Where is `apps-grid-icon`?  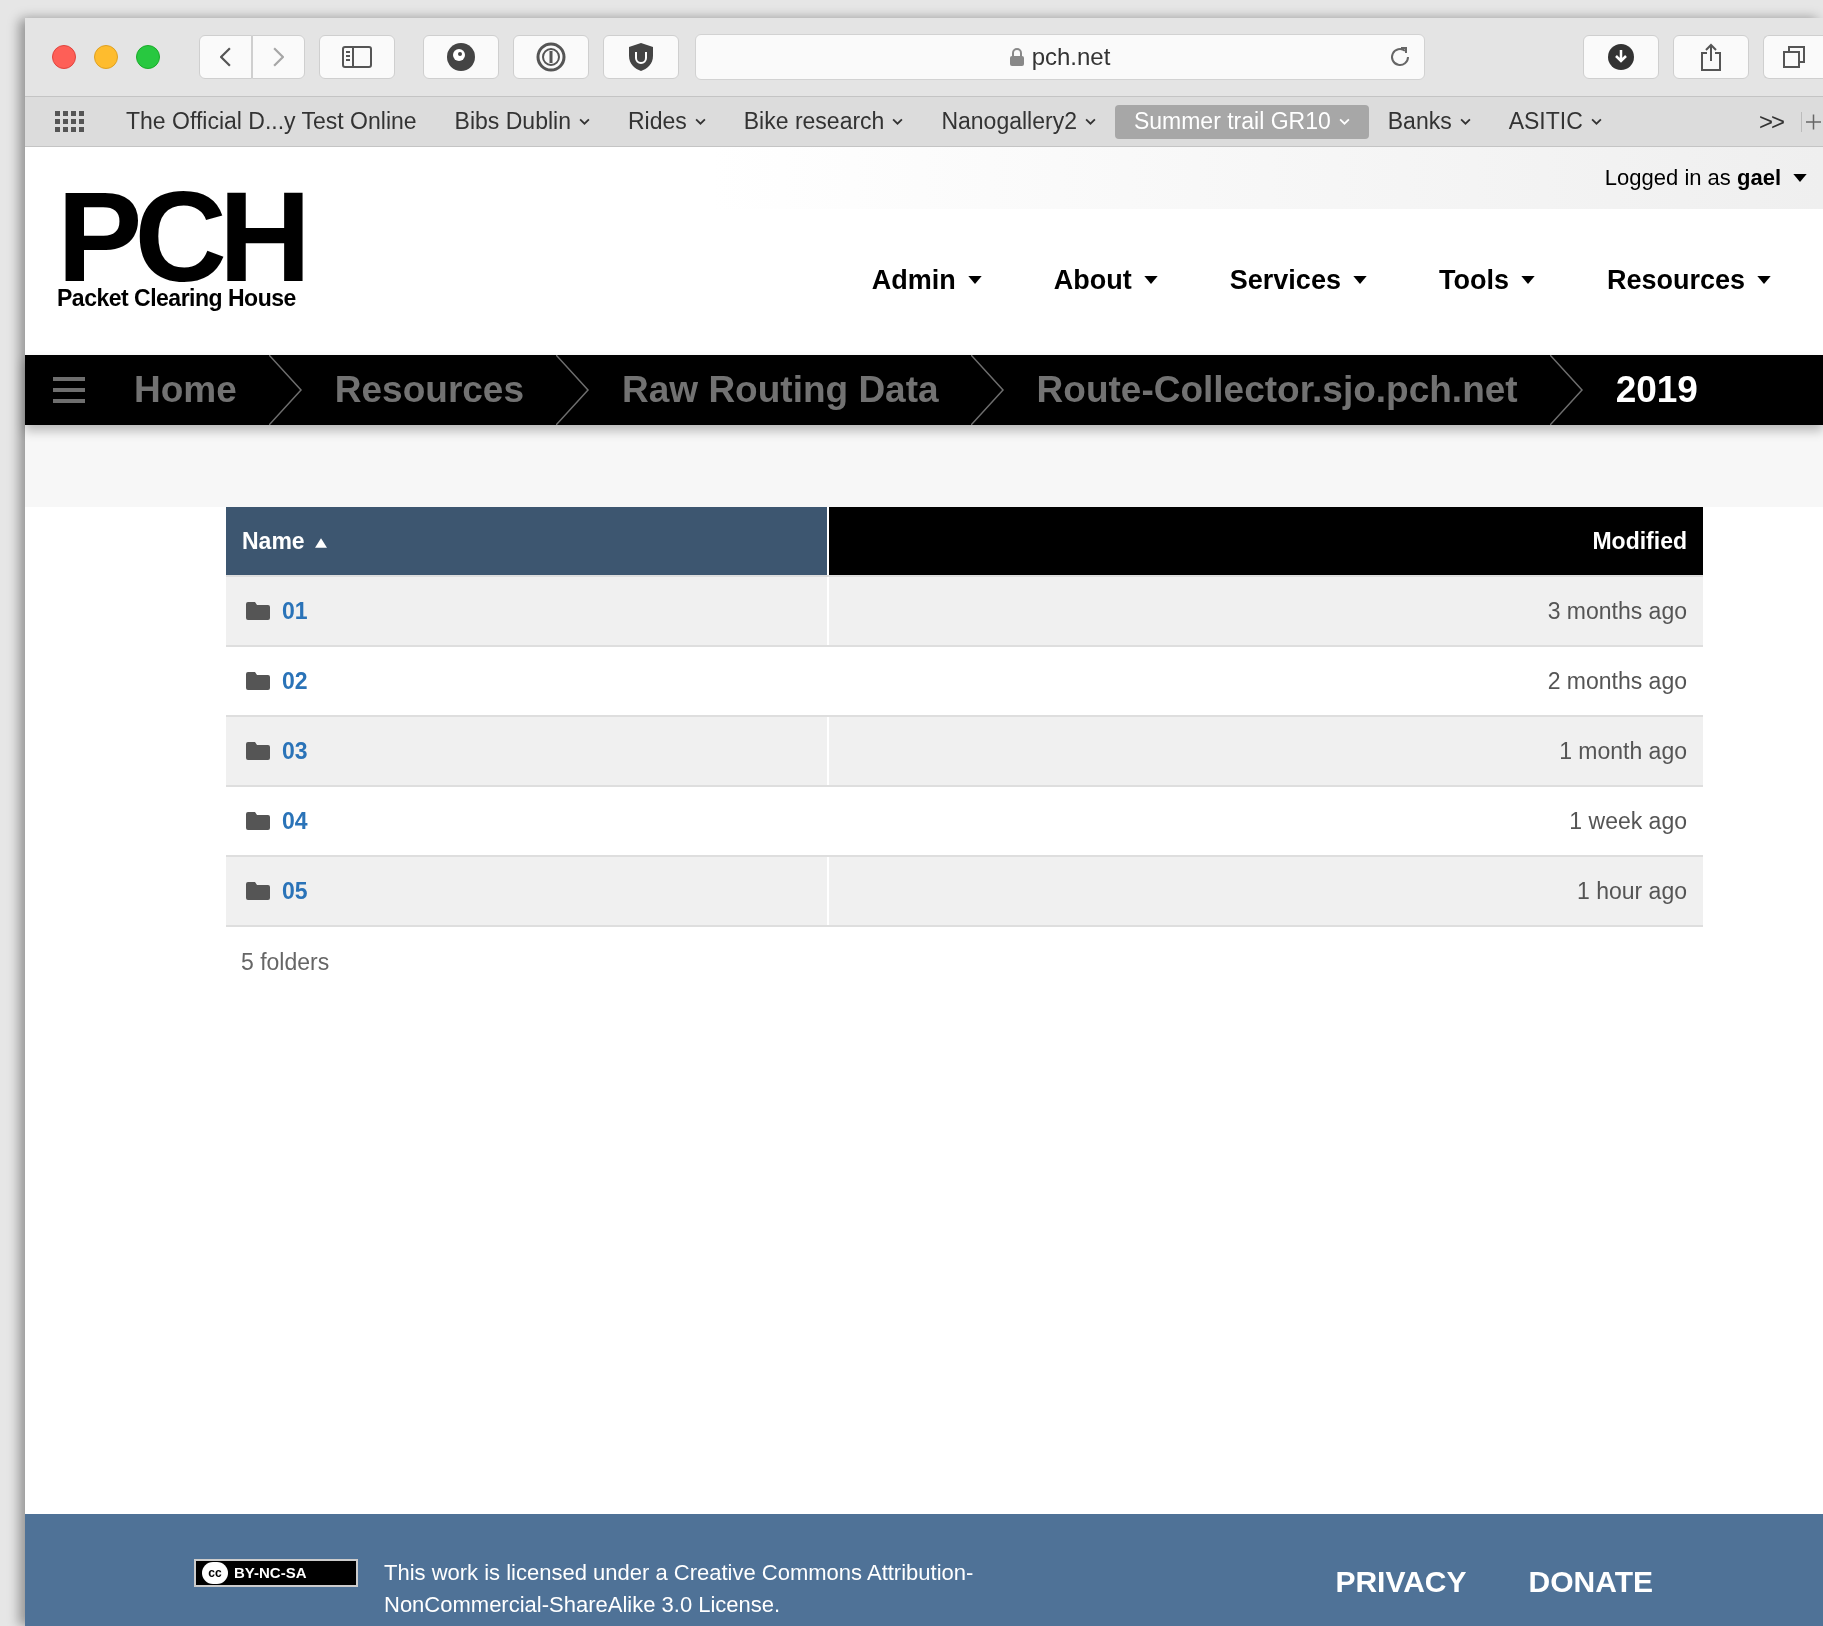
apps-grid-icon is located at coordinates (70, 121).